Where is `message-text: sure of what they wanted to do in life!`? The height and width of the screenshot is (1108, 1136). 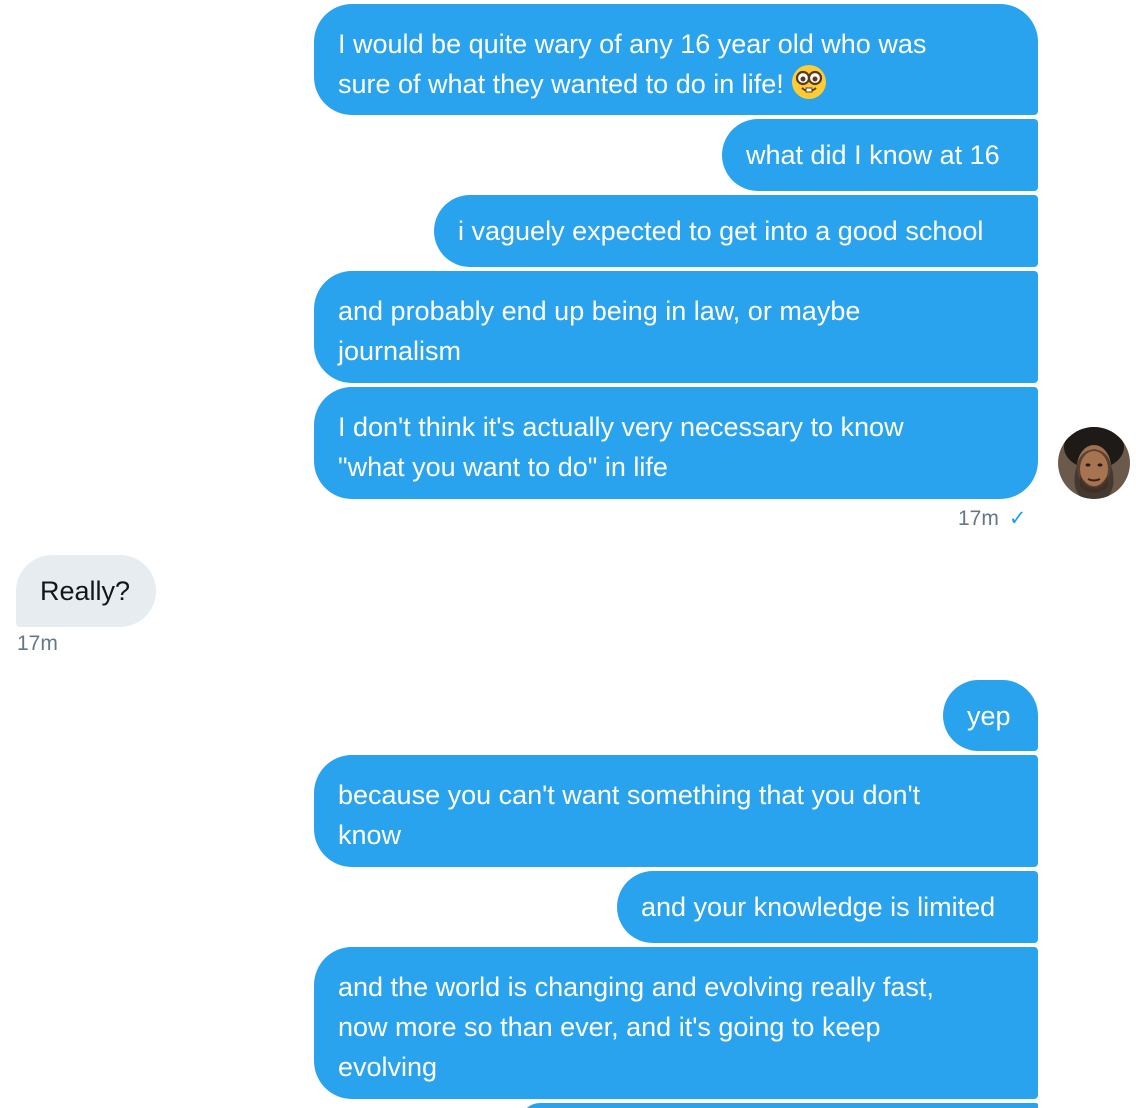 message-text: sure of what they wanted to do in life! is located at coordinates (561, 84).